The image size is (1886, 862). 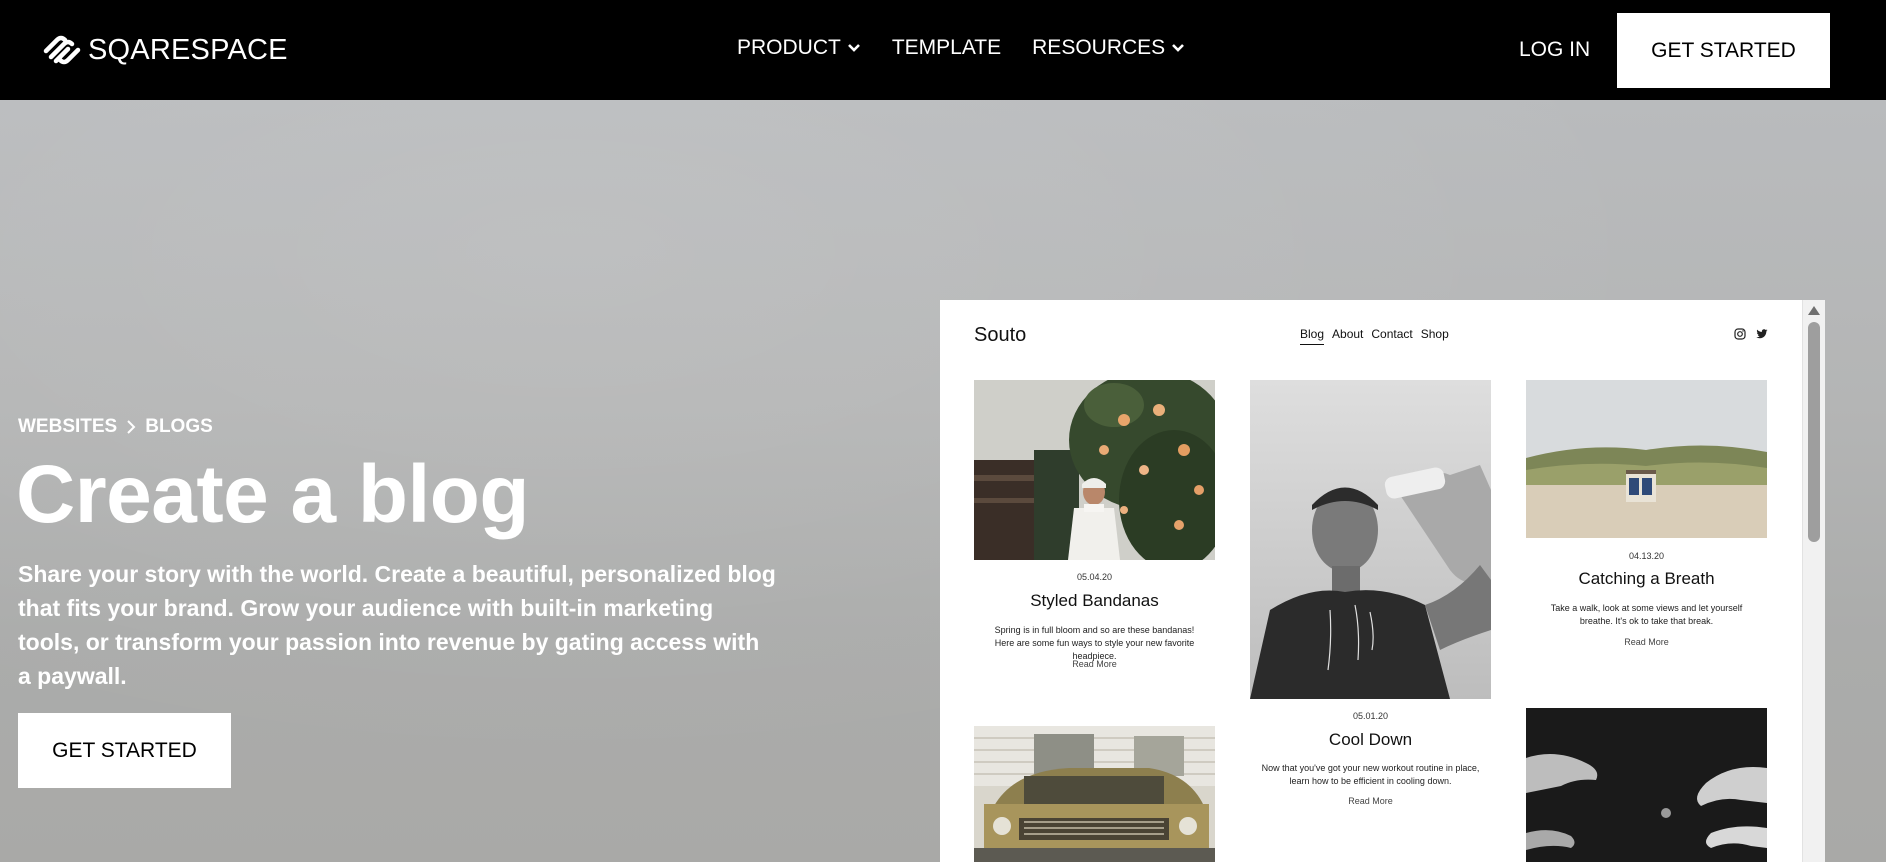 I want to click on nav-resources-label: RESOURCES, so click(x=1099, y=47).